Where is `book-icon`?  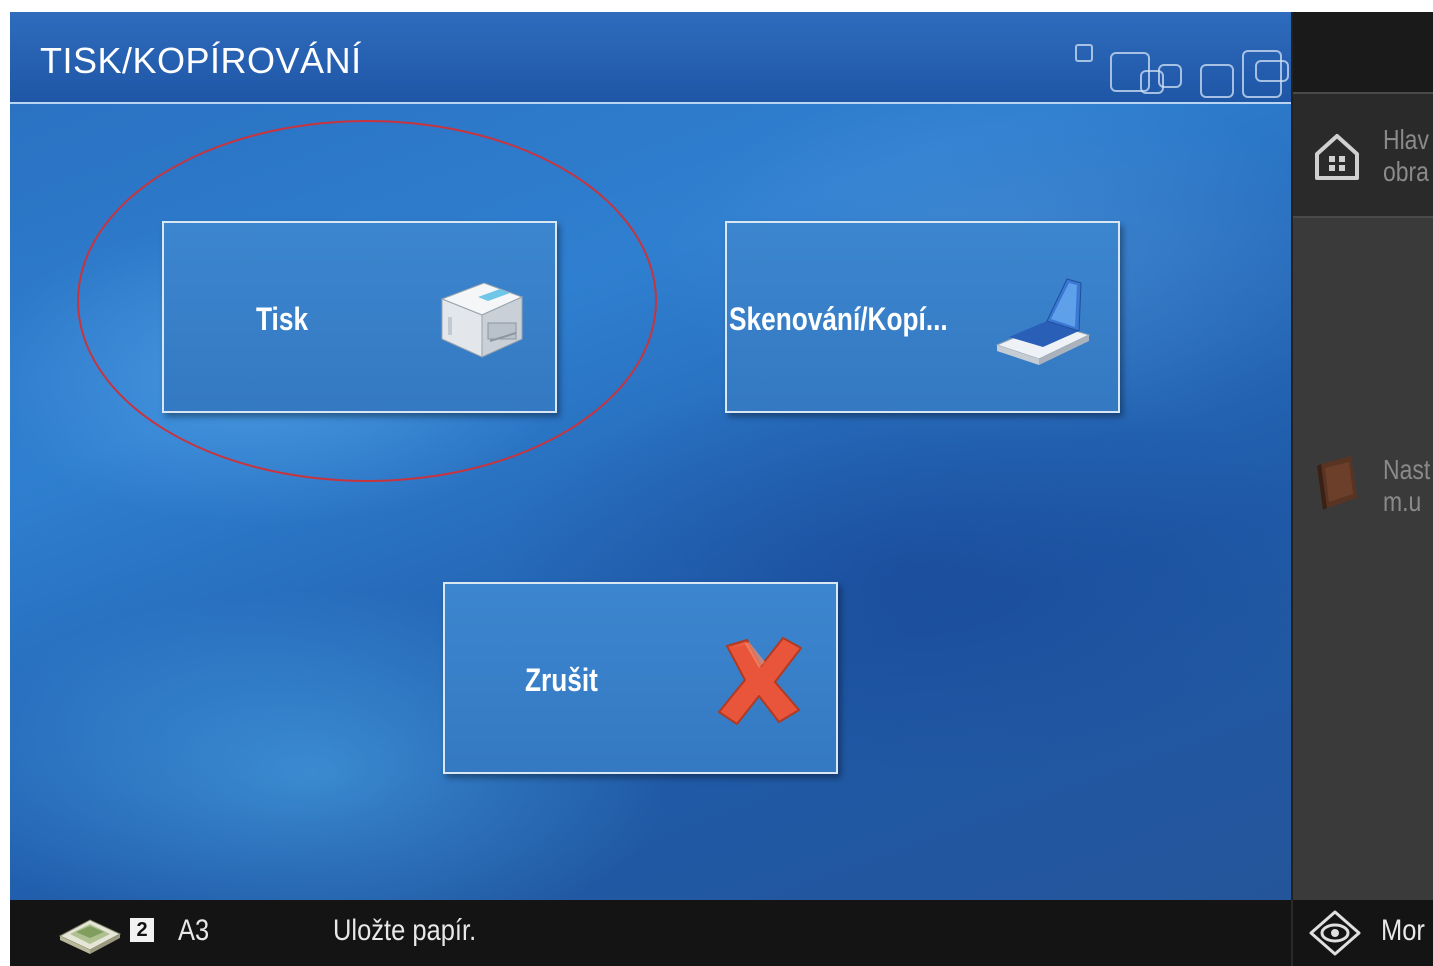
book-icon is located at coordinates (1337, 483).